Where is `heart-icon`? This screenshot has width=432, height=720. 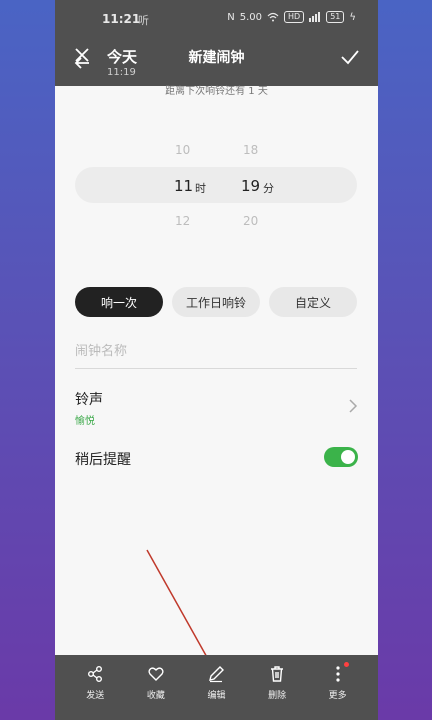
heart-icon is located at coordinates (156, 674).